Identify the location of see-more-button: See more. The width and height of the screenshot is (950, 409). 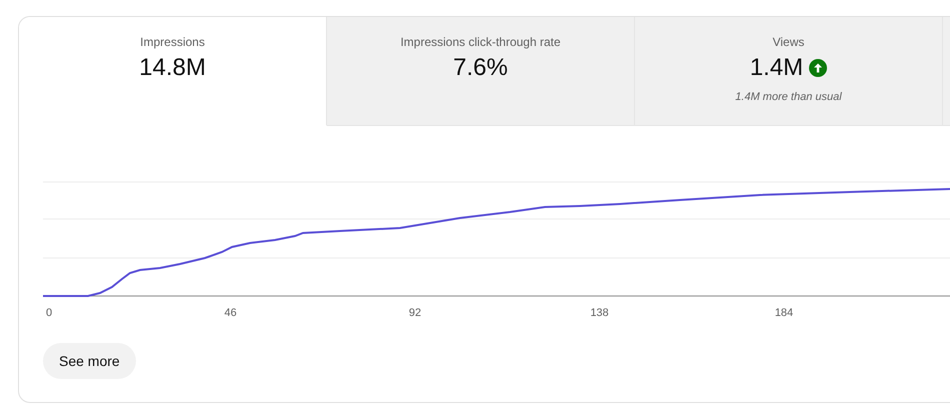
(89, 361).